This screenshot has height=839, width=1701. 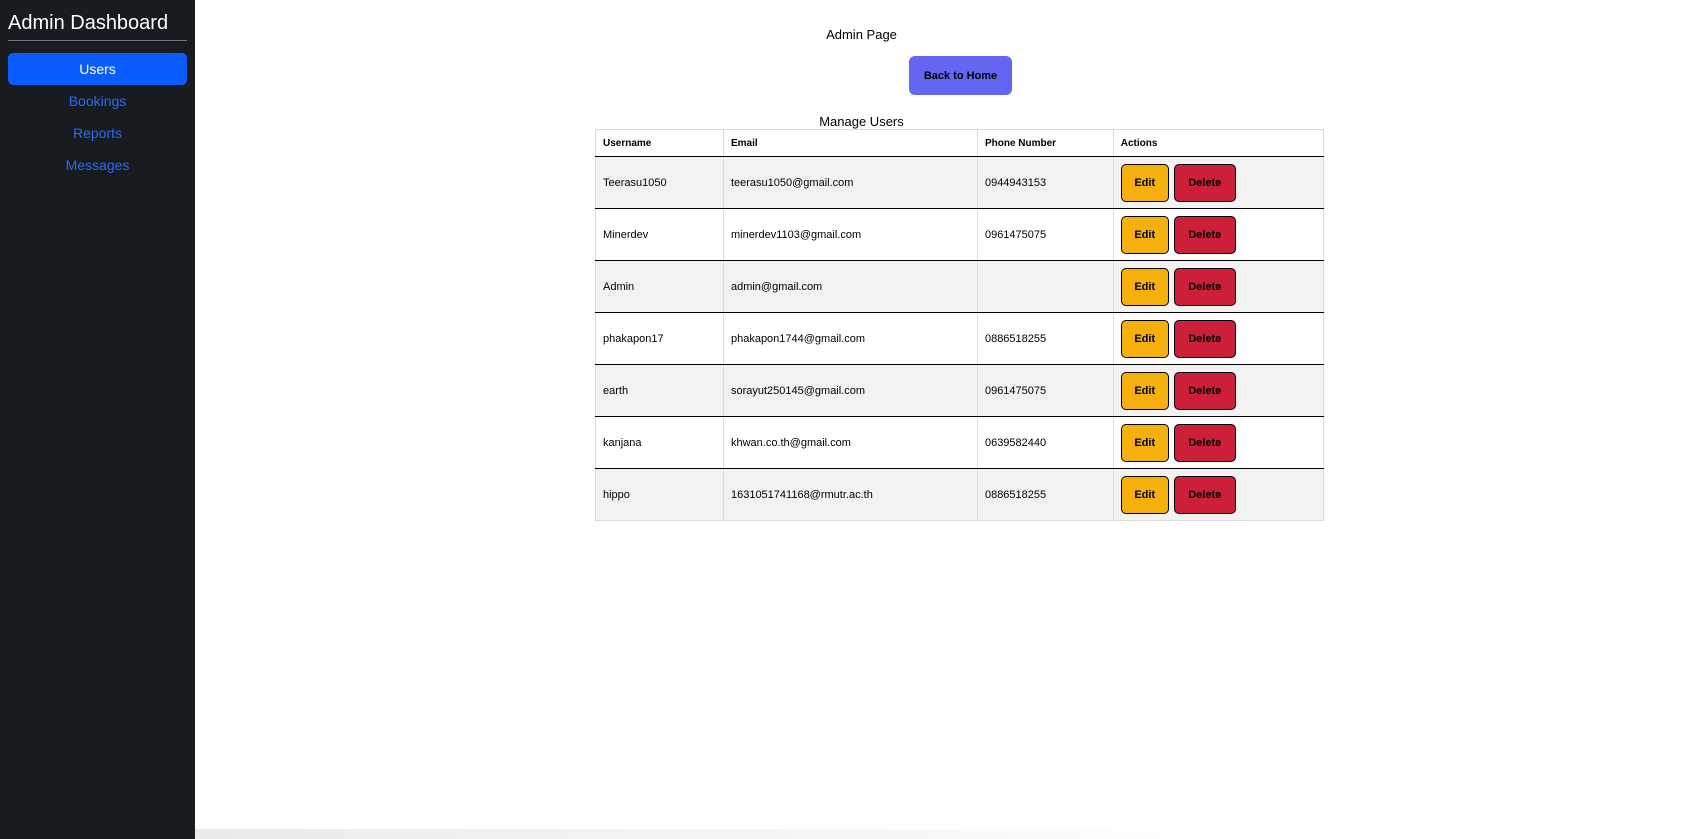 I want to click on table-header: Username Email Phone Number Actions, so click(x=960, y=143).